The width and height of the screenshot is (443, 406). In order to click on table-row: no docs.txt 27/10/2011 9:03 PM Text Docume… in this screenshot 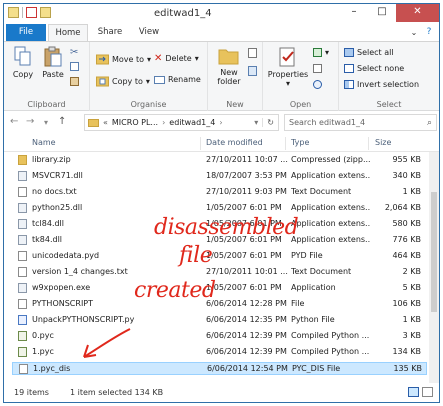, I will do `click(219, 192)`.